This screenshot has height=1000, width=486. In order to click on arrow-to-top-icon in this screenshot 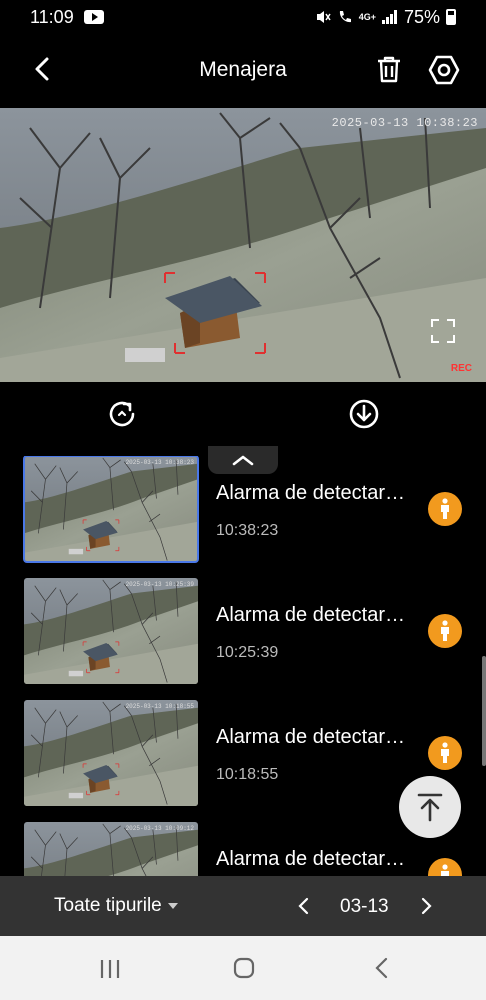, I will do `click(430, 807)`.